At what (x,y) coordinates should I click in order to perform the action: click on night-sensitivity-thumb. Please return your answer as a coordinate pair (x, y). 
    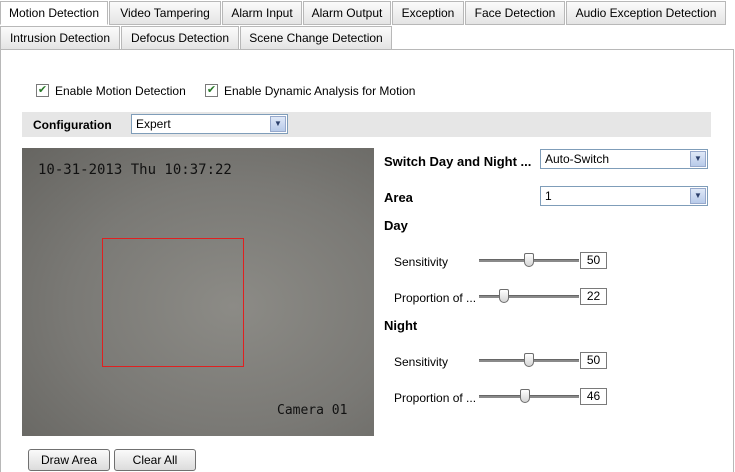
    Looking at the image, I should click on (529, 360).